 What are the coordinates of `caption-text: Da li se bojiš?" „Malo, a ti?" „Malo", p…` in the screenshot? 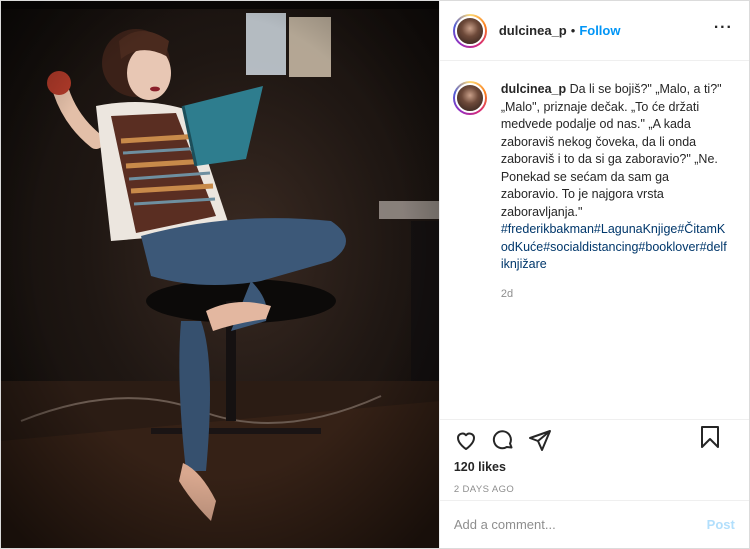 It's located at (611, 150).